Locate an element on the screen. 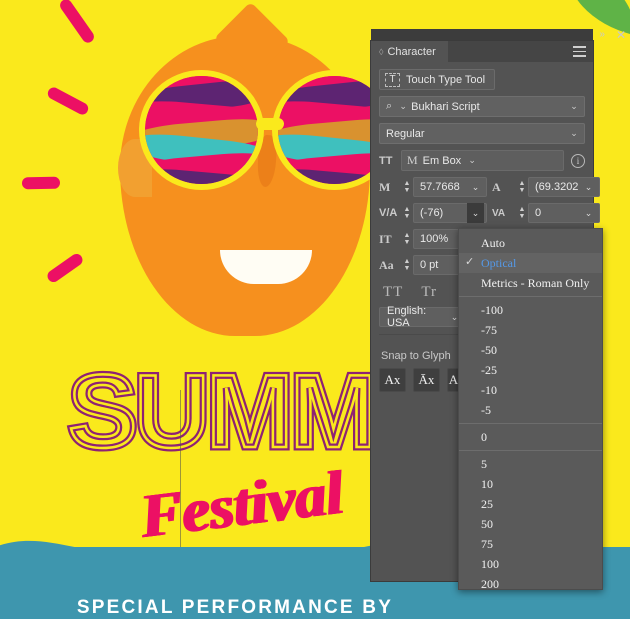 This screenshot has height=619, width=630. close-icon: ✕ is located at coordinates (621, 35).